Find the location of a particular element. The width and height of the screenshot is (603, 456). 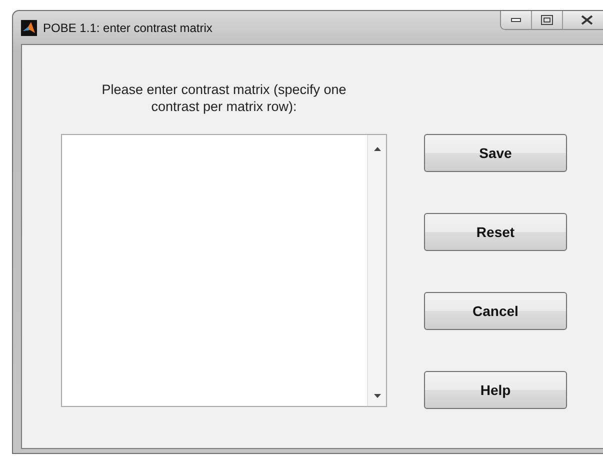

maximize-button is located at coordinates (547, 20).